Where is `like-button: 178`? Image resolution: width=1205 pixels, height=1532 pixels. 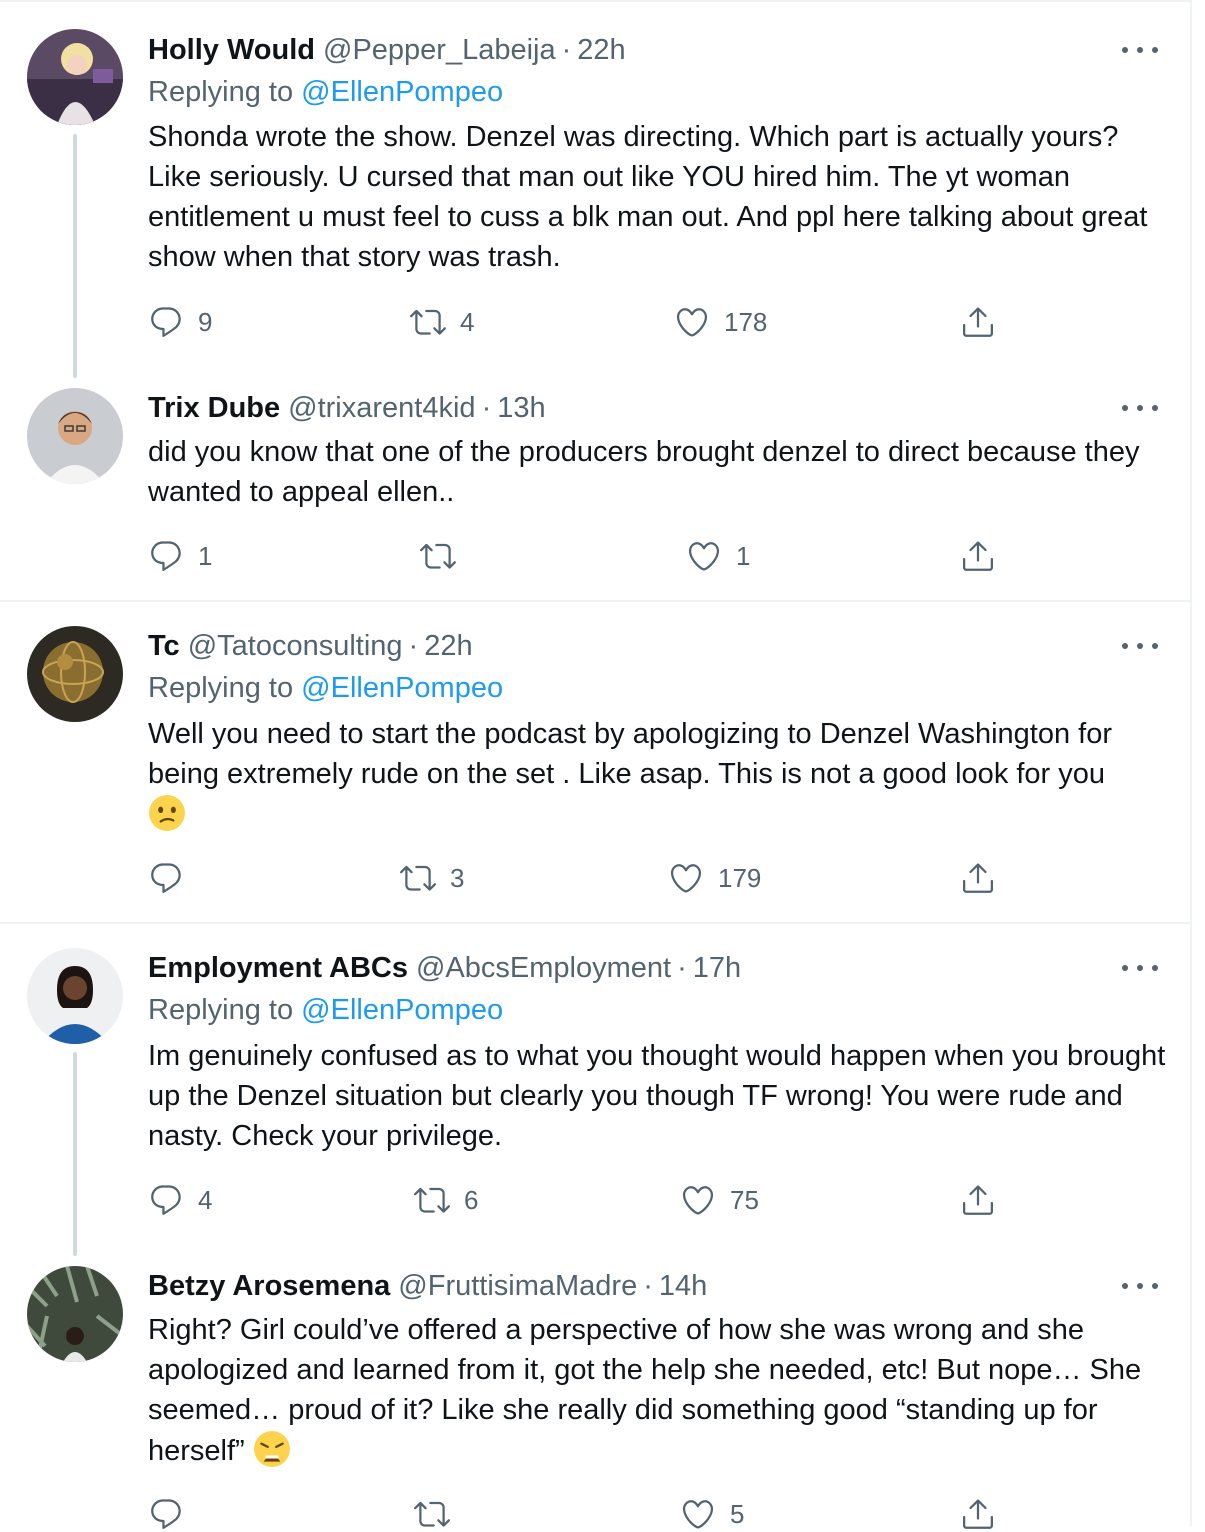
like-button: 178 is located at coordinates (720, 322).